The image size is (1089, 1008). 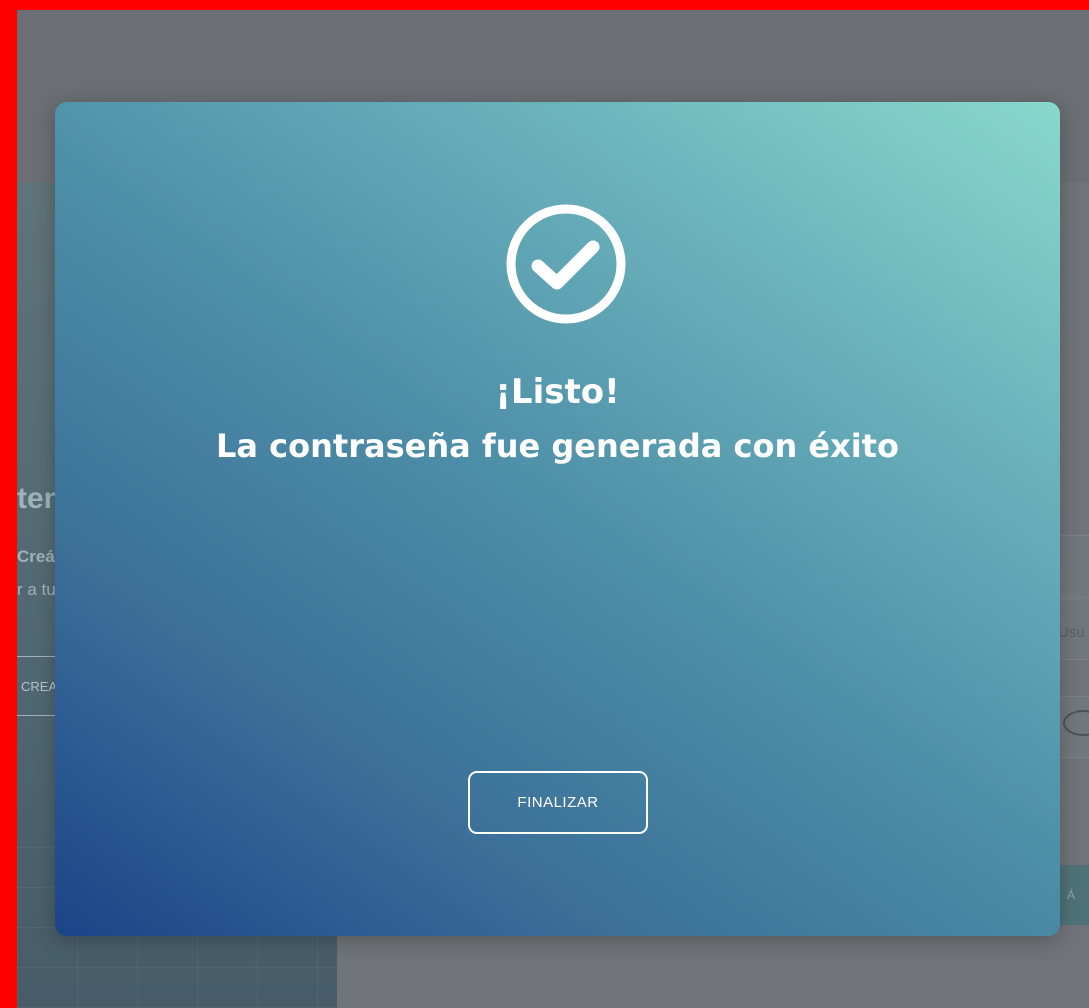 What do you see at coordinates (1073, 895) in the screenshot?
I see `background-submit-button: Á` at bounding box center [1073, 895].